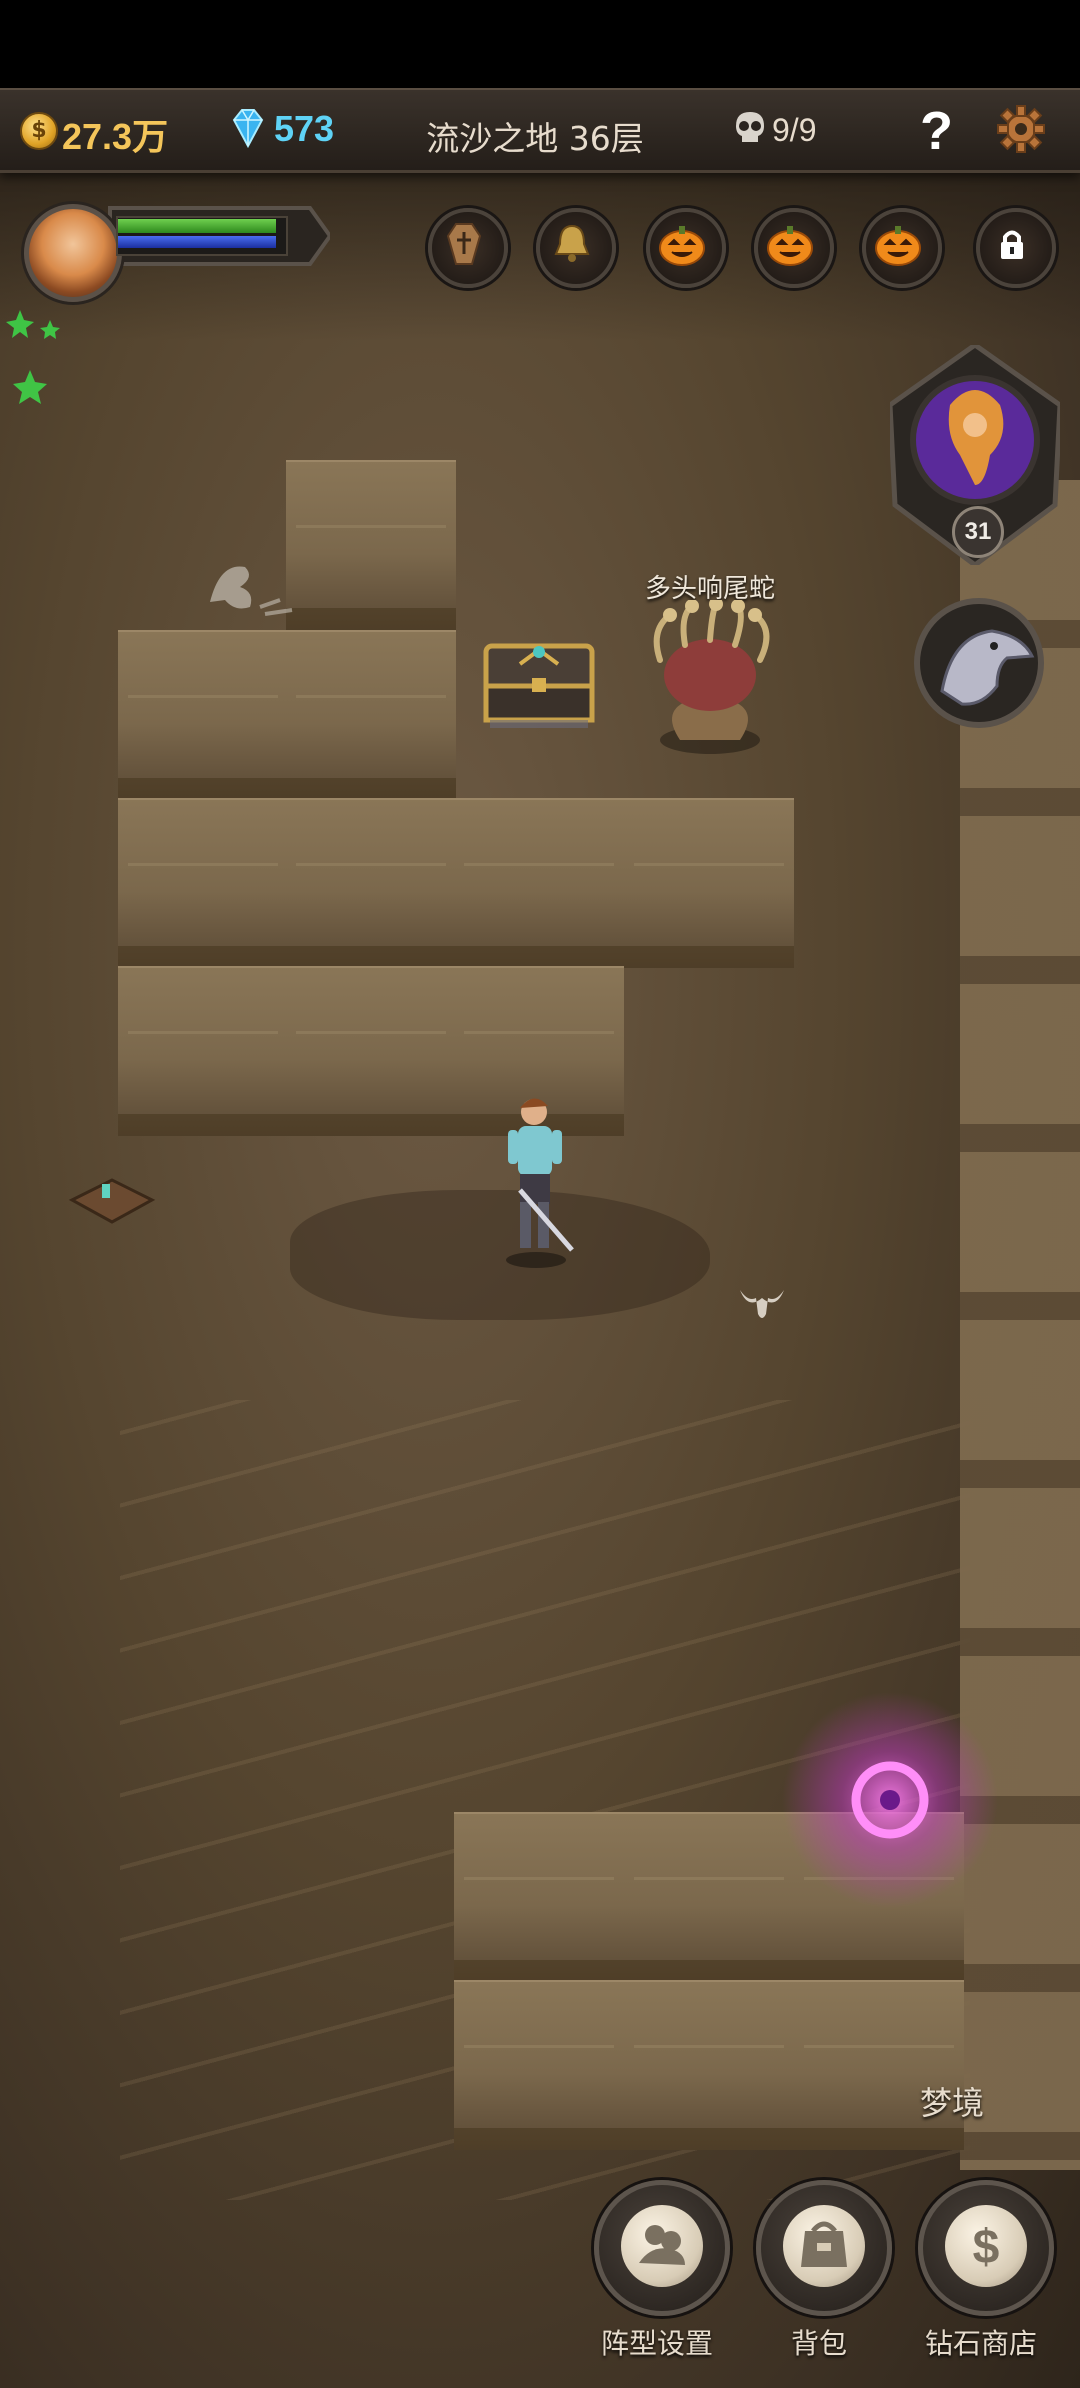  Describe the element at coordinates (115, 136) in the screenshot. I see `gold-amount: 27.3万` at that location.